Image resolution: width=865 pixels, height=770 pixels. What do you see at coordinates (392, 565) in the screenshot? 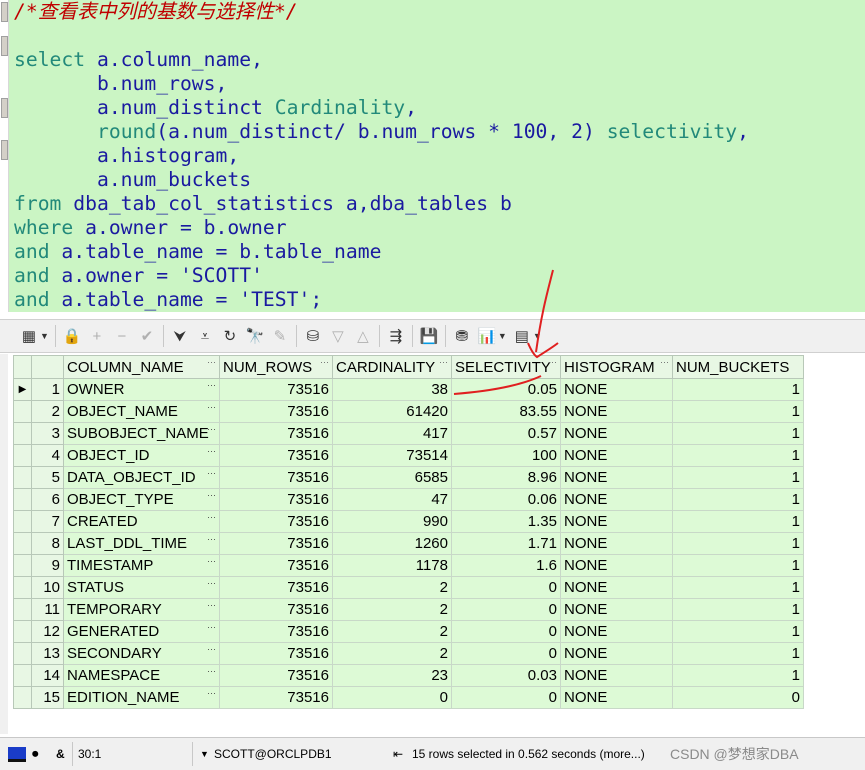
I see `cell-cardinality: 1178` at bounding box center [392, 565].